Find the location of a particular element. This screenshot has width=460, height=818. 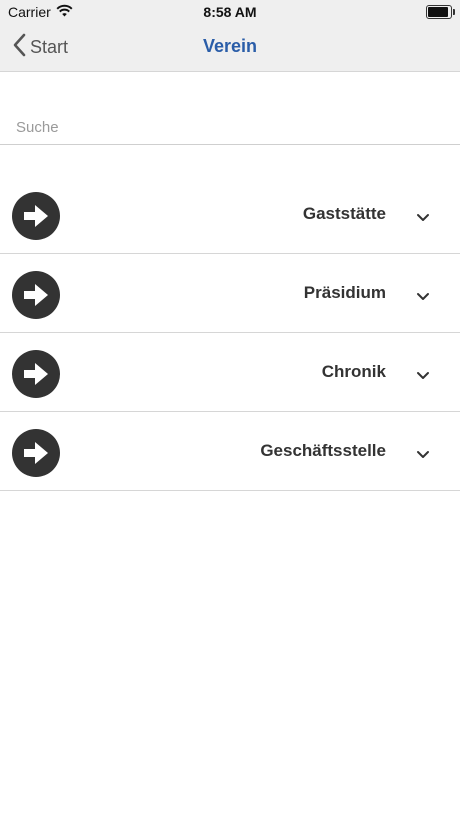

status-bar: Carrier 8:58 AM is located at coordinates (230, 12).